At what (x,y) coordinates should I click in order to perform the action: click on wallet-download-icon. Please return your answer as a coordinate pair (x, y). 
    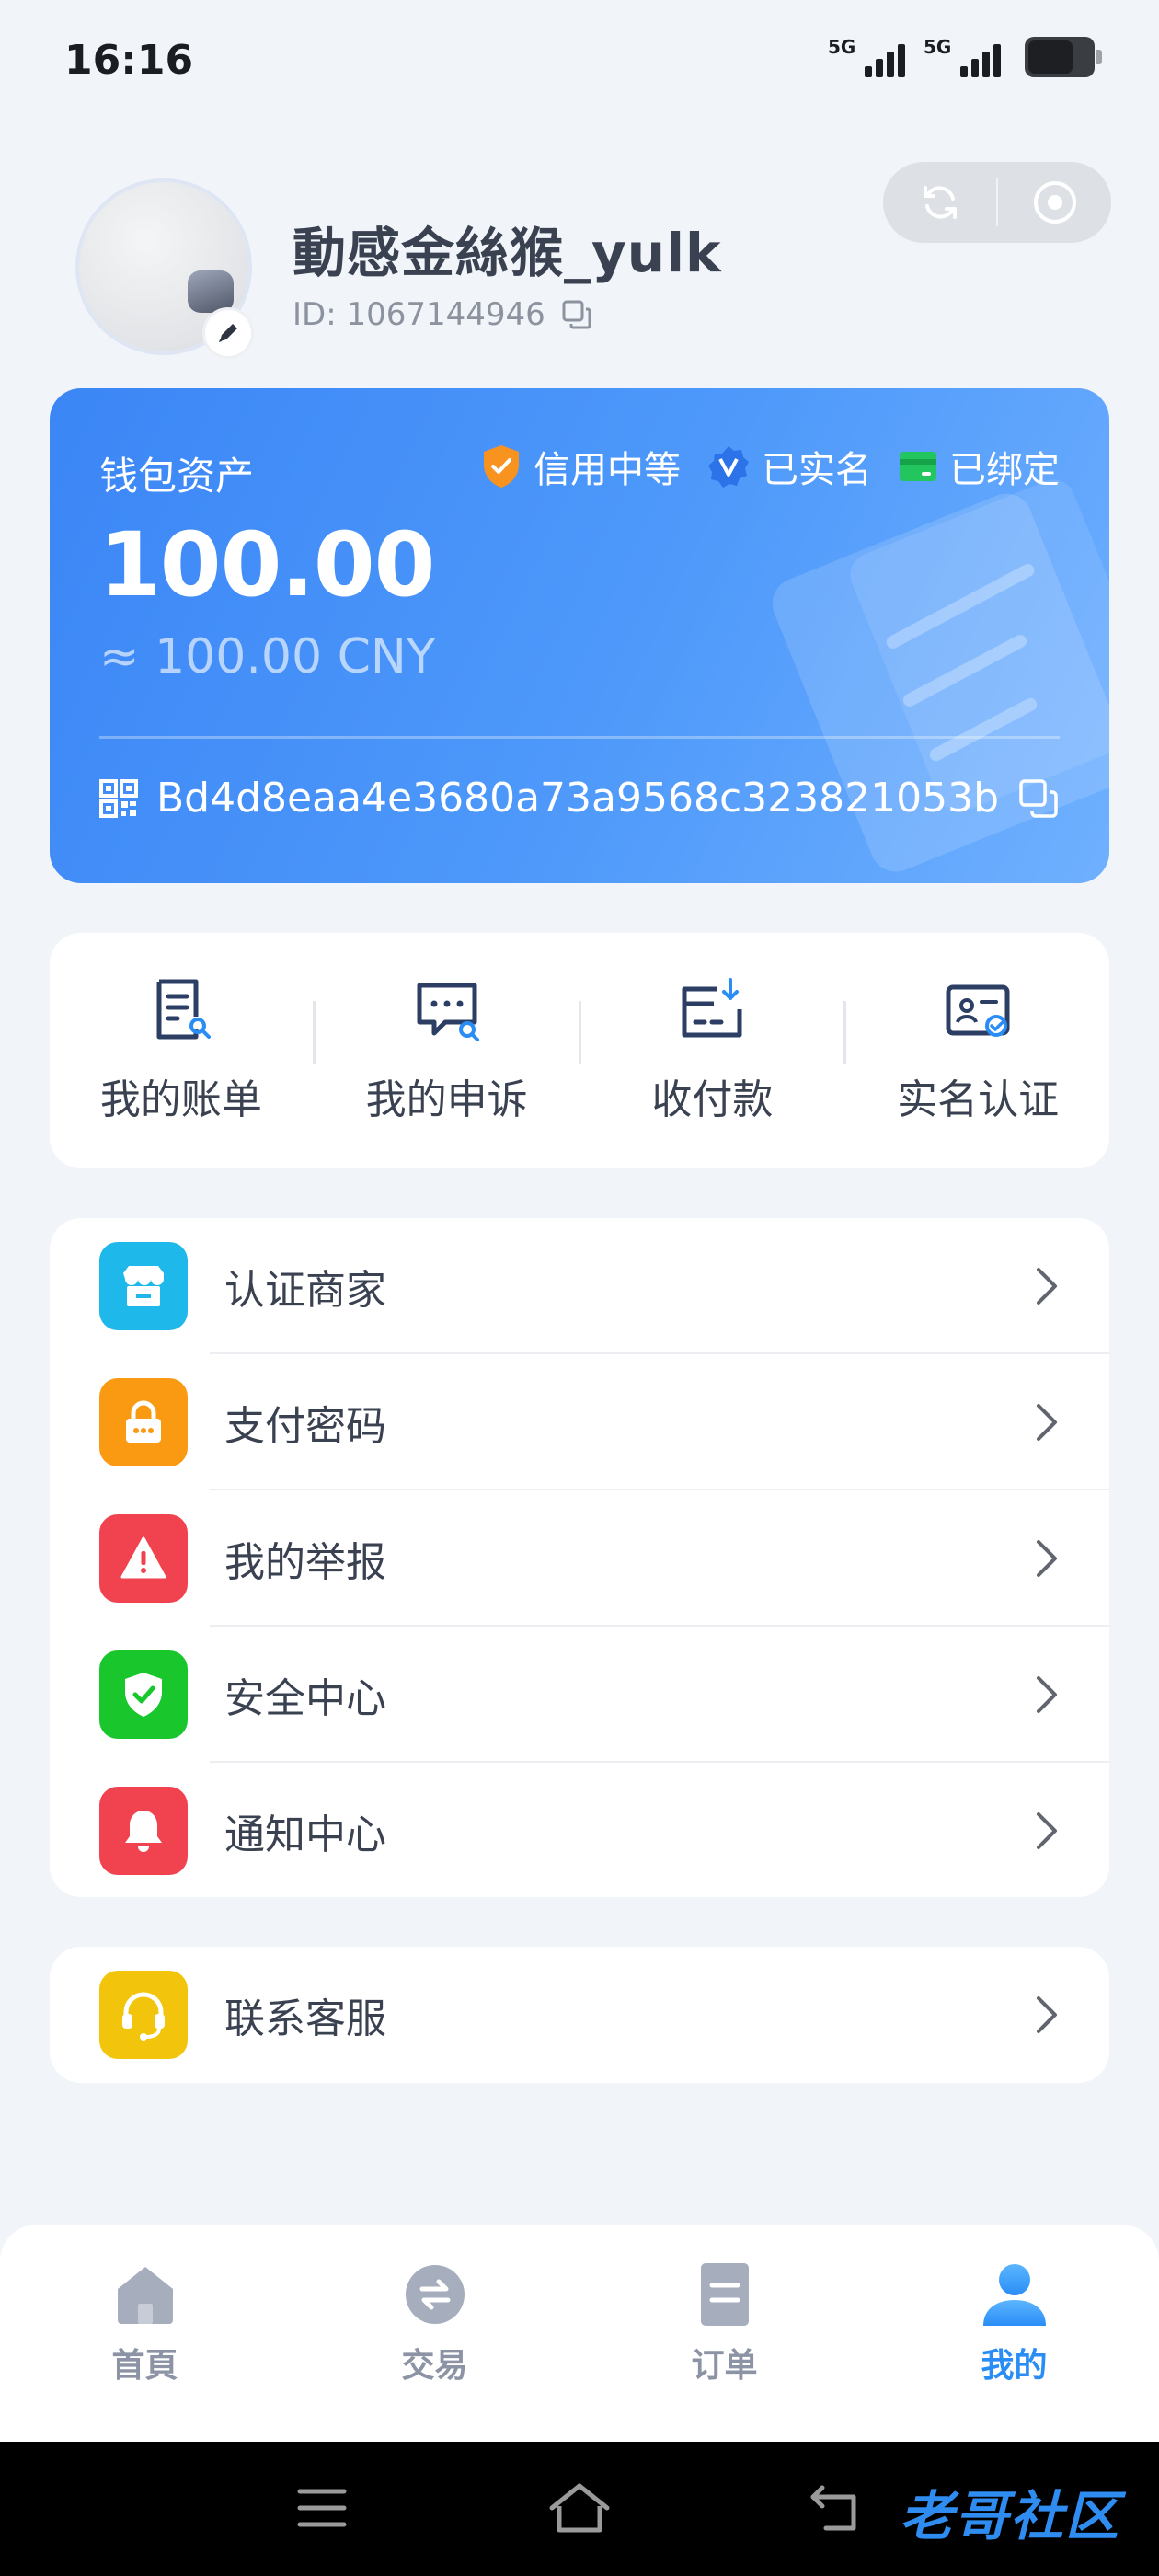
    Looking at the image, I should click on (712, 1008).